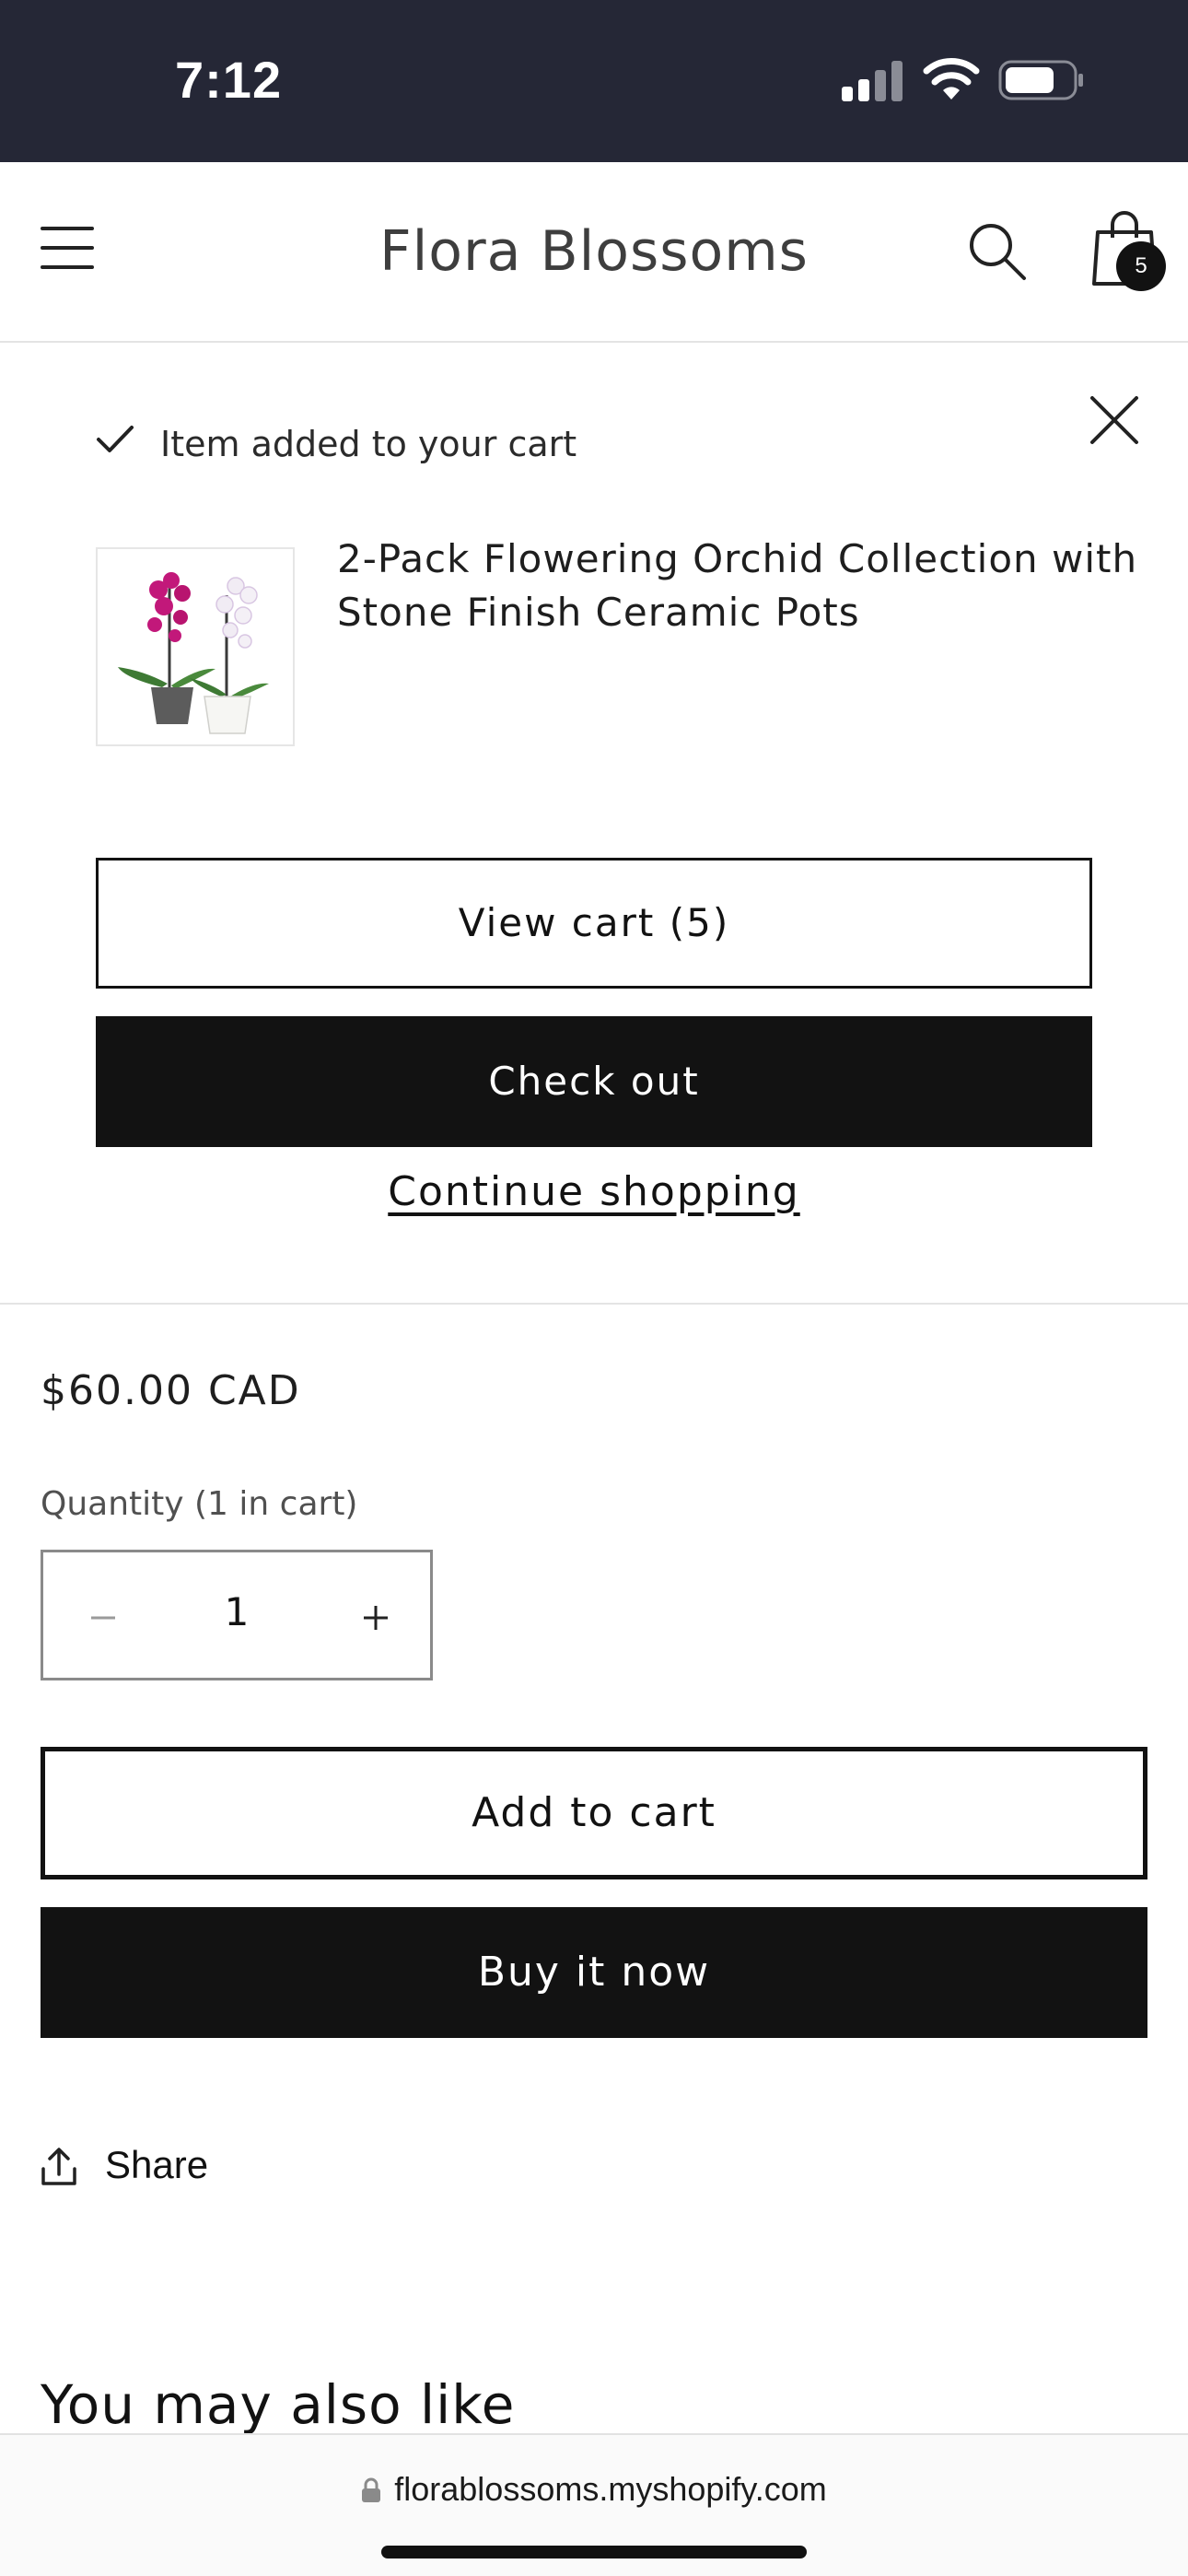  Describe the element at coordinates (1114, 420) in the screenshot. I see `close-icon` at that location.